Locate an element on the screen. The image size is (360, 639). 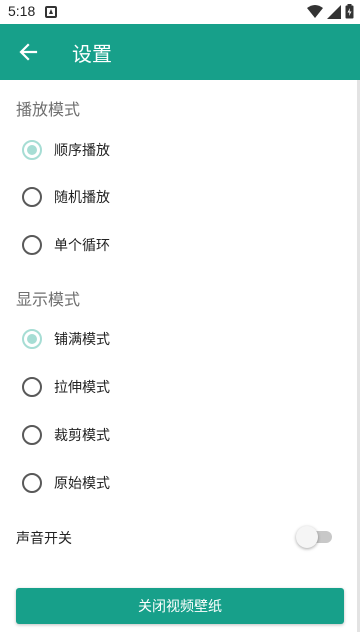
option-label: 铺满模式 is located at coordinates (82, 340).